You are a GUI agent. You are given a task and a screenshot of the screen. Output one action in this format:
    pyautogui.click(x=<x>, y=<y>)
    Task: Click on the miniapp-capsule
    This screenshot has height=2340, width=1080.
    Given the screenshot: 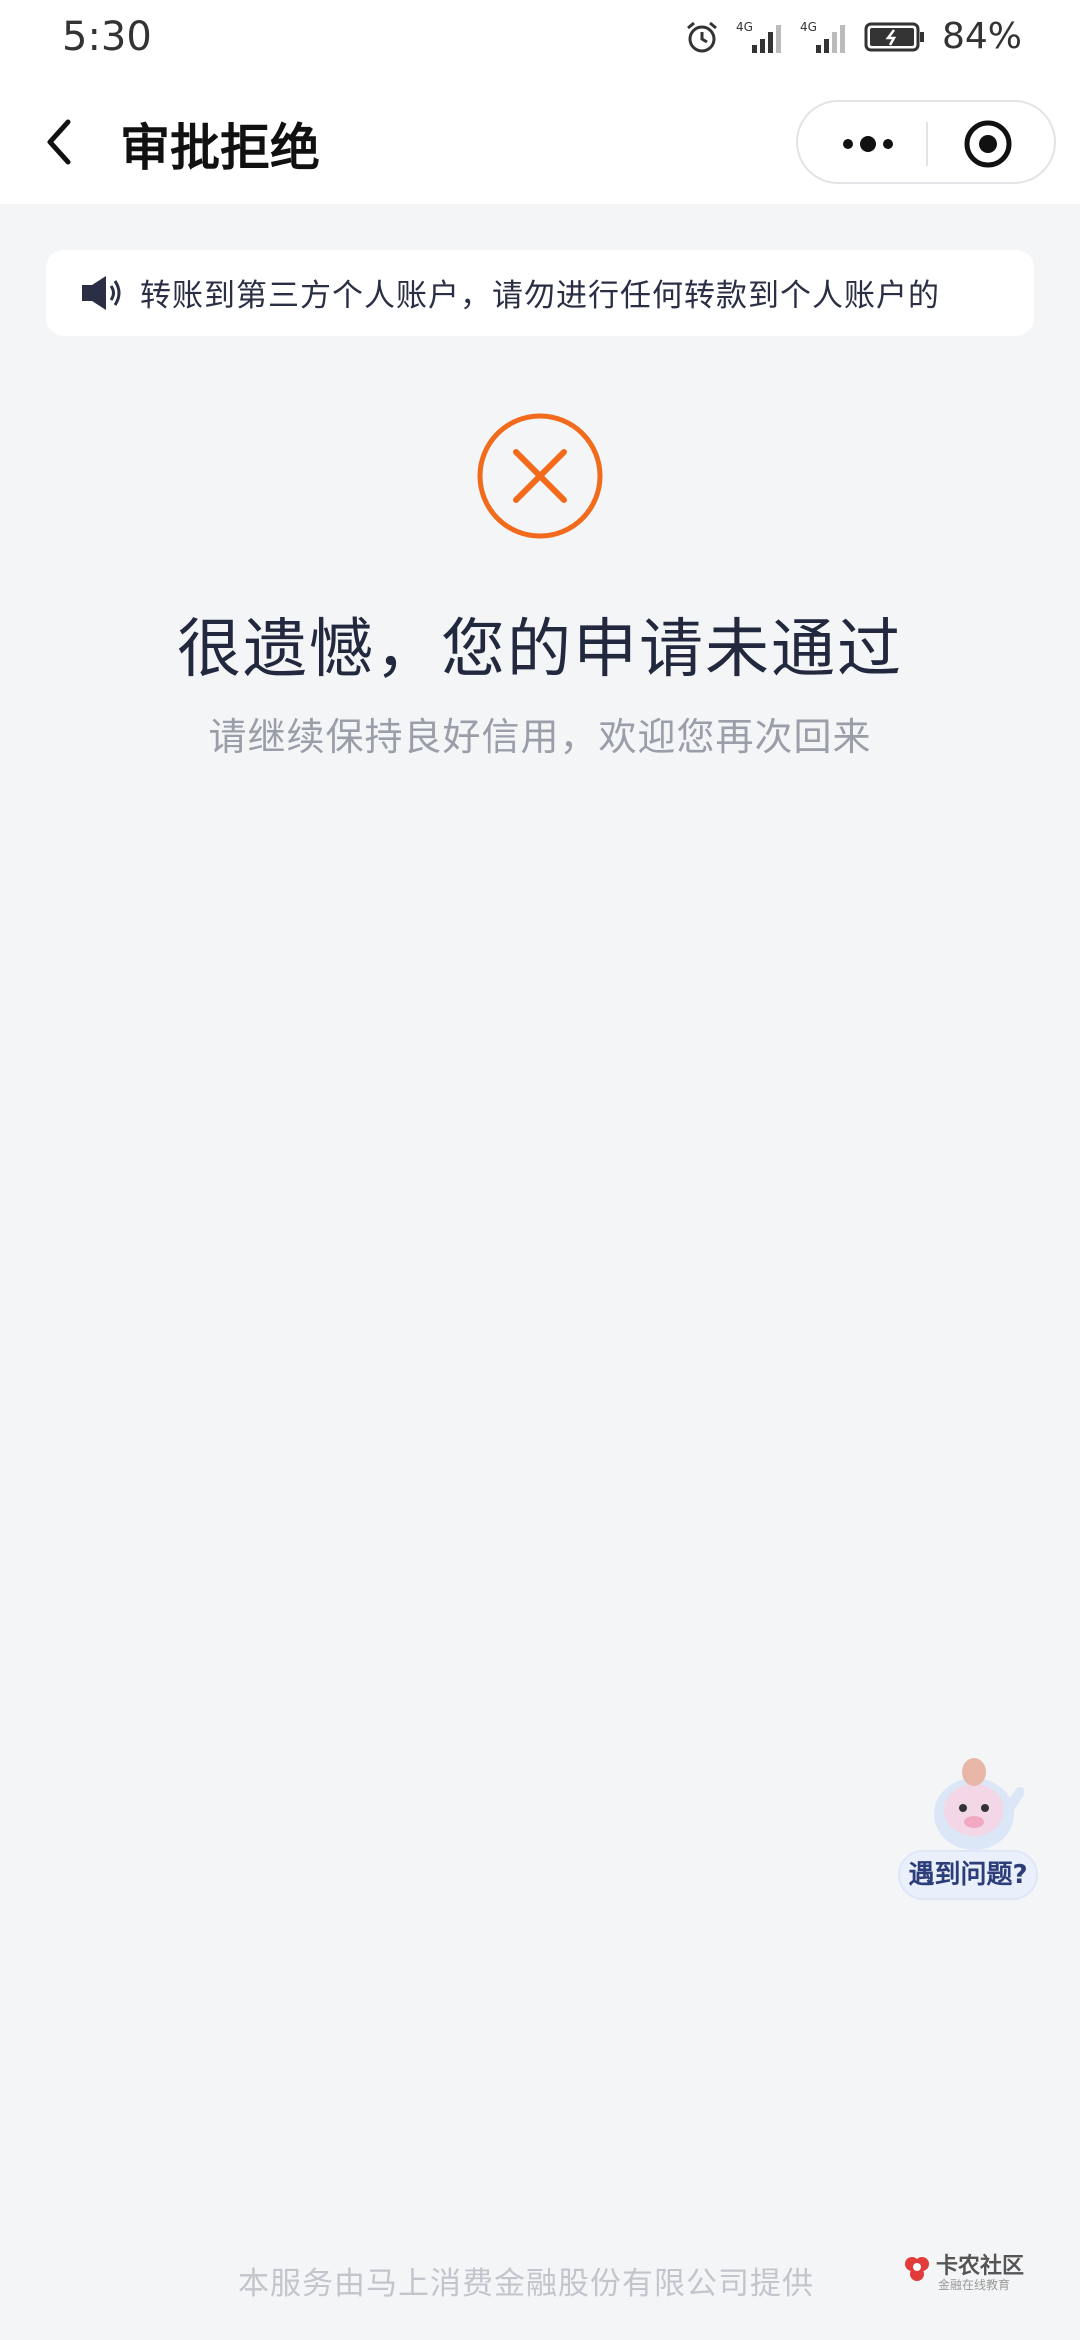 What is the action you would take?
    pyautogui.click(x=926, y=142)
    